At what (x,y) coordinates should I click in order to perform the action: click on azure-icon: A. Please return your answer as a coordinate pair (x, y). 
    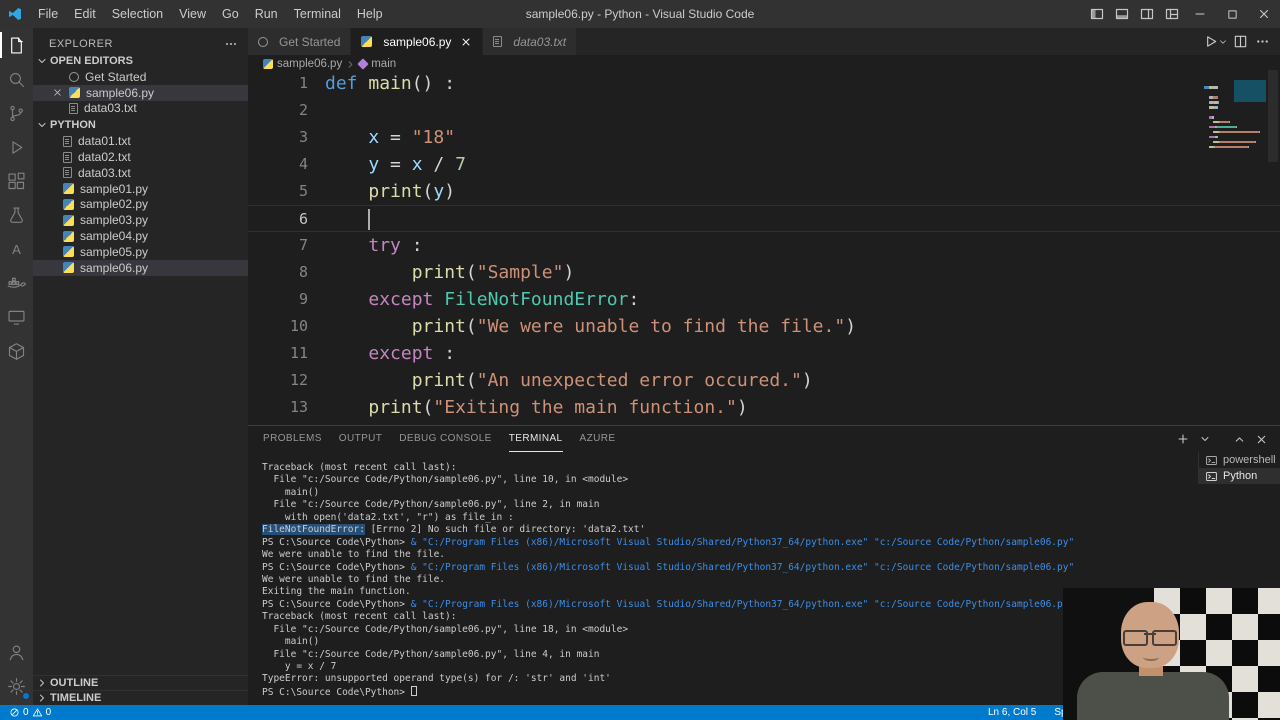
    Looking at the image, I should click on (16, 249).